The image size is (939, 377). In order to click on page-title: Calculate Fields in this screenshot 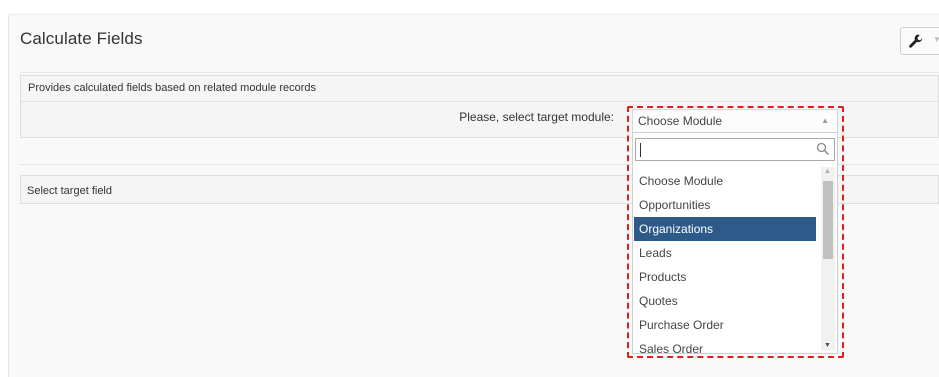, I will do `click(81, 38)`.